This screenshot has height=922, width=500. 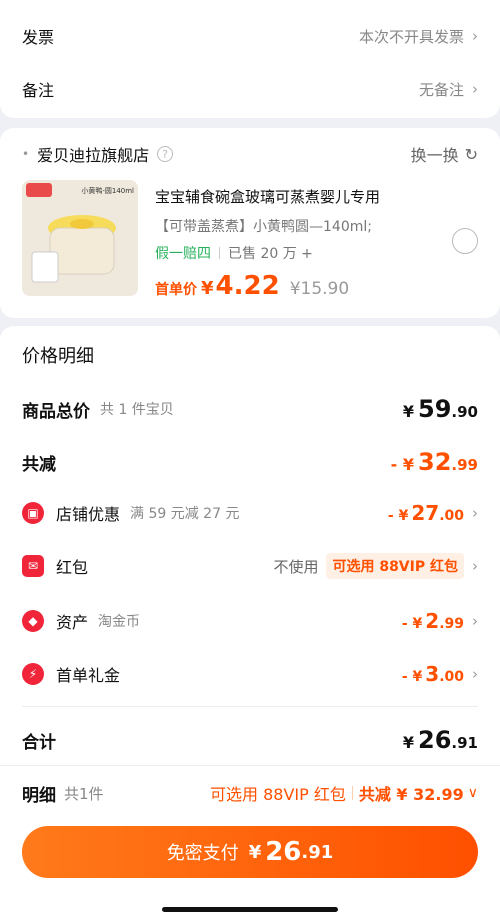 What do you see at coordinates (278, 794) in the screenshot?
I see `vip-redpacket-text: 可选用 88VIP 红包` at bounding box center [278, 794].